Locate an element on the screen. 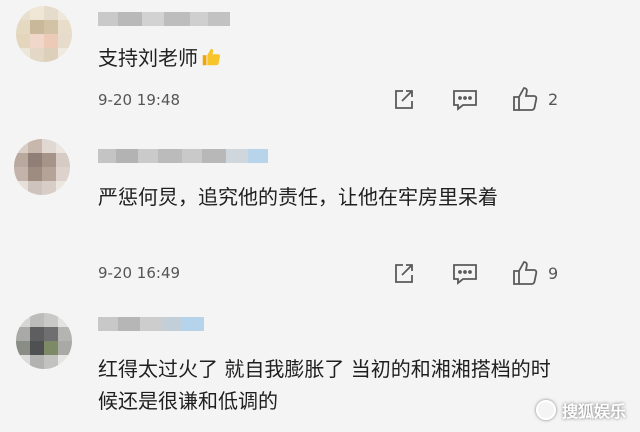 The height and width of the screenshot is (432, 640). sohu-entertainment-watermark: 搜狐娱乐 is located at coordinates (580, 410).